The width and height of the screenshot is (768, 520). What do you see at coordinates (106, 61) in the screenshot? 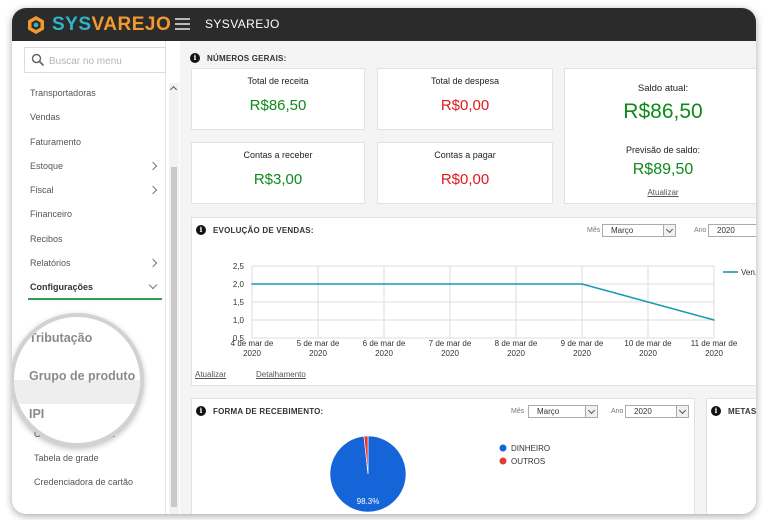
I see `search-input` at bounding box center [106, 61].